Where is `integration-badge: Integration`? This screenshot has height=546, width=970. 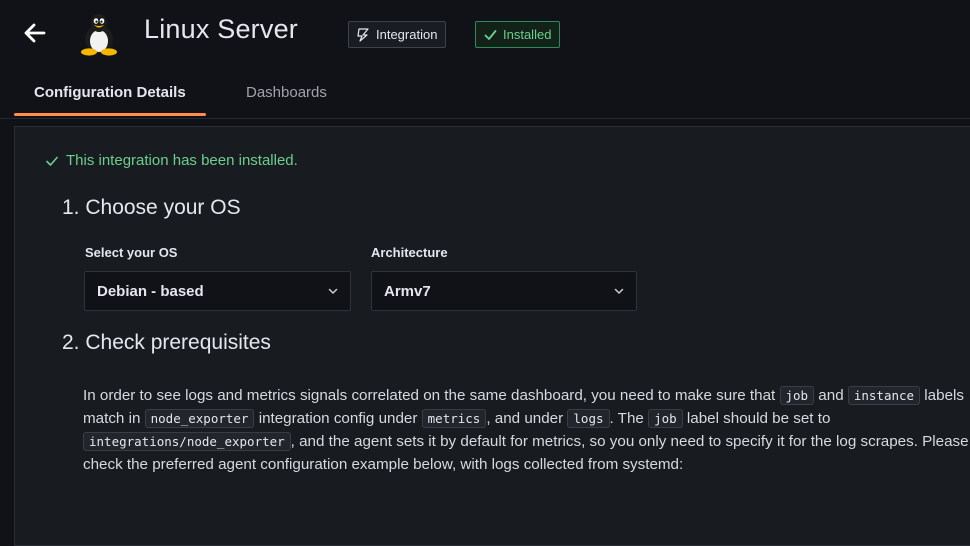 integration-badge: Integration is located at coordinates (397, 34).